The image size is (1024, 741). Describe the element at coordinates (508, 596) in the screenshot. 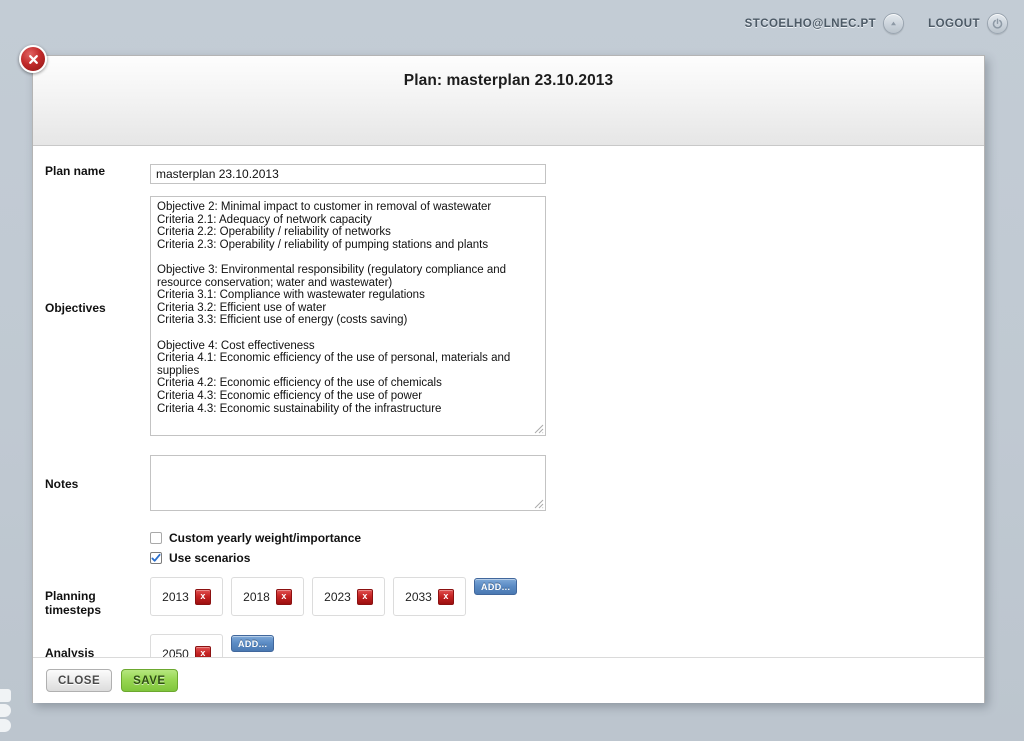

I see `planning-timesteps-row: Planning timesteps 2013 x 2018 x 2023 x` at that location.